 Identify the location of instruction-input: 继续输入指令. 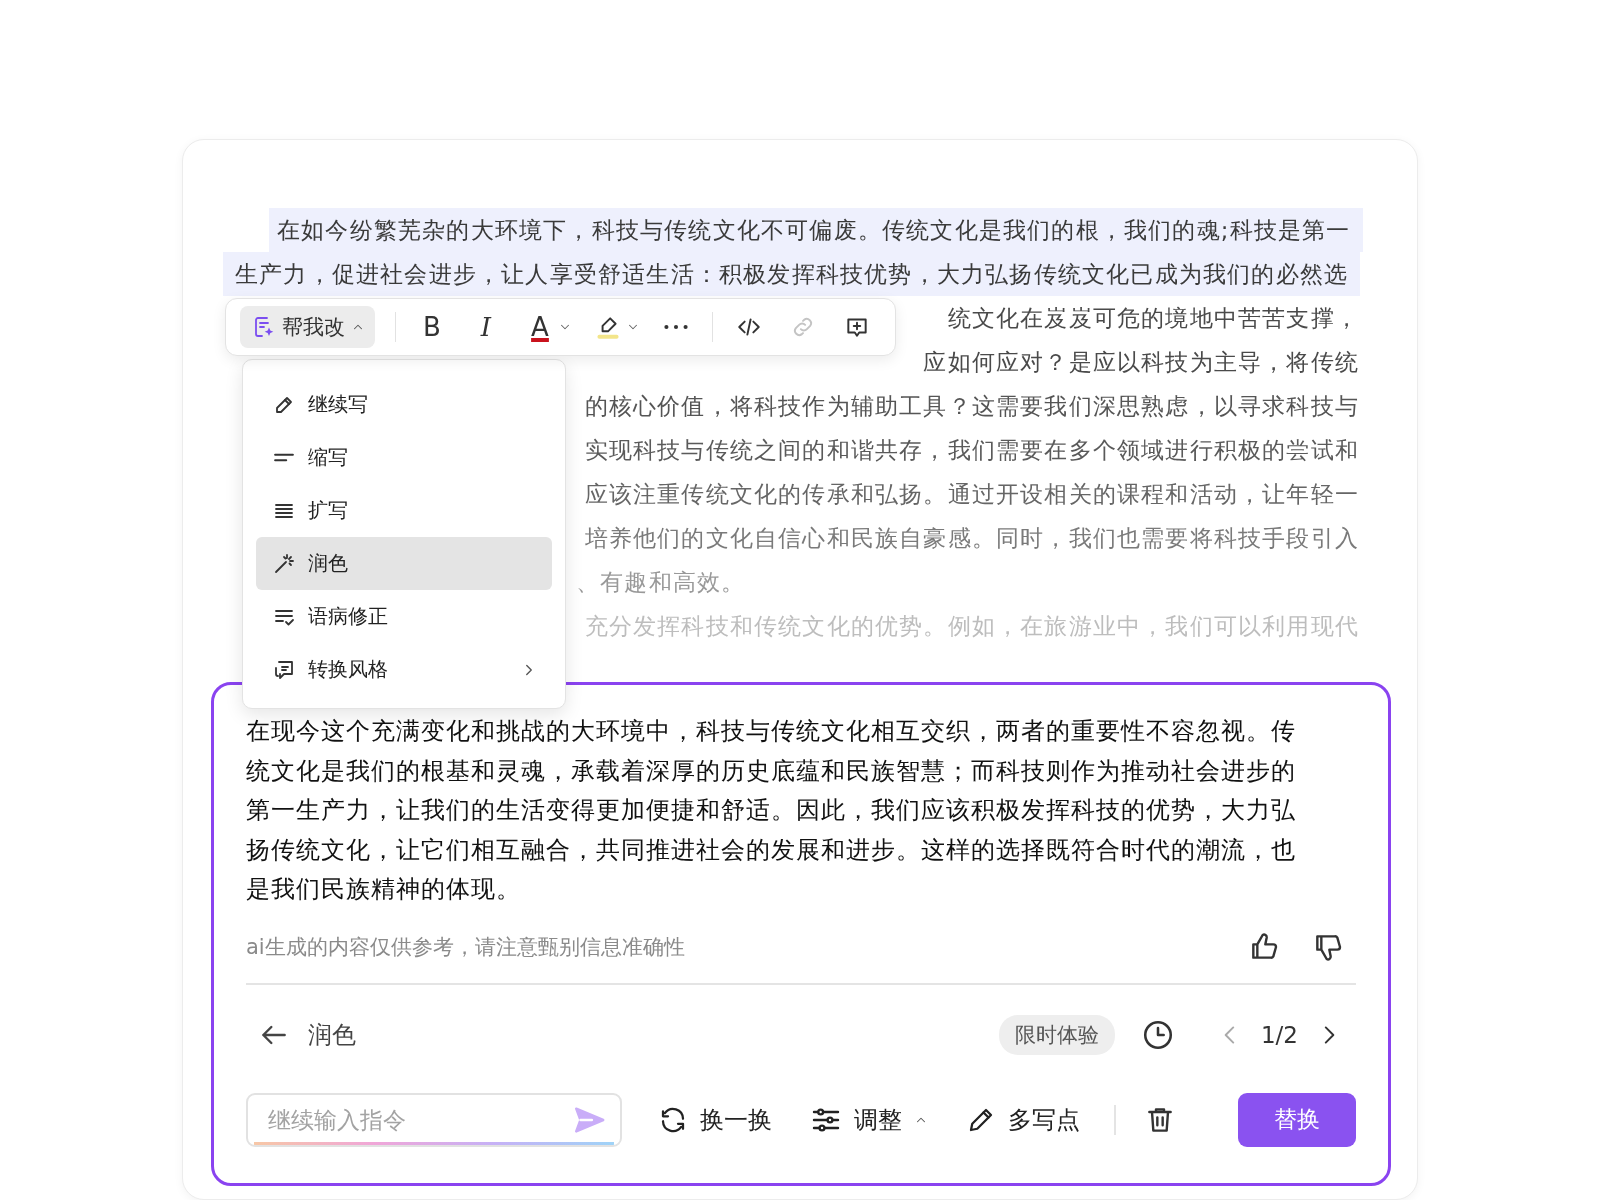
(419, 1119).